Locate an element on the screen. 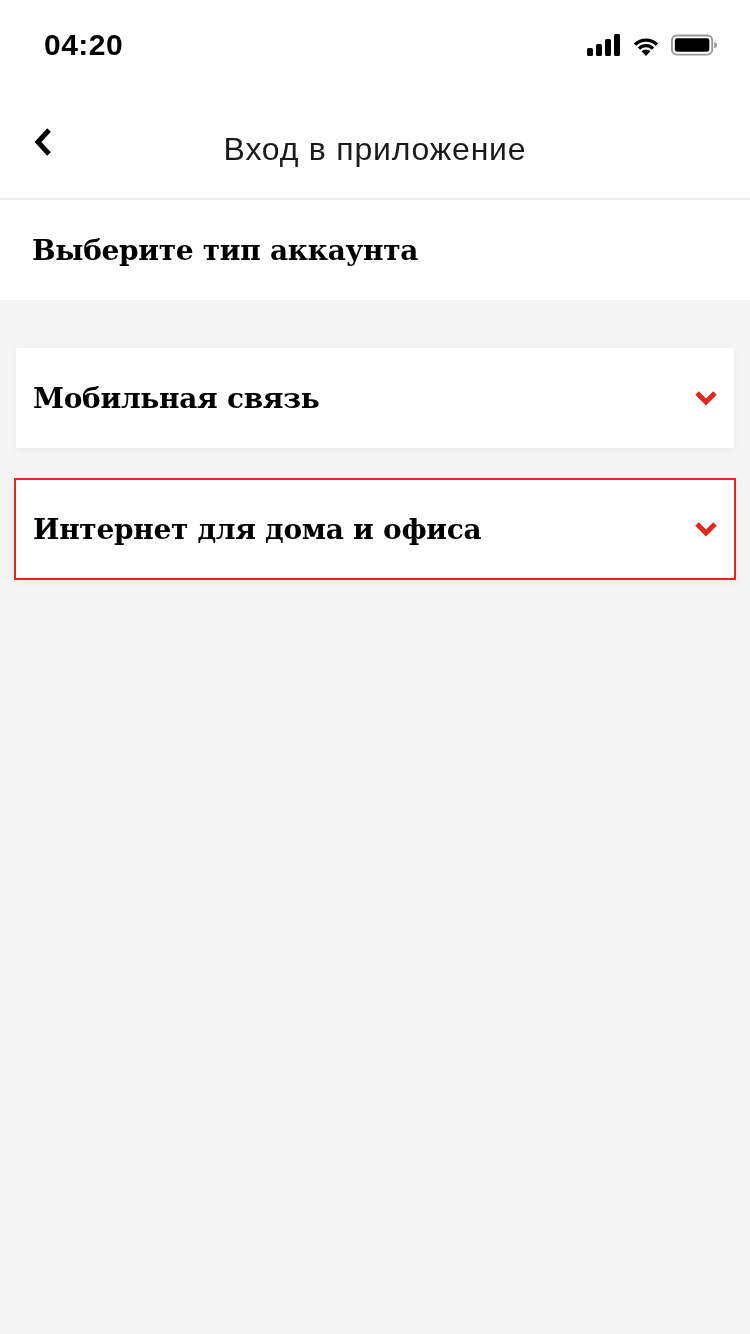 This screenshot has width=750, height=1334. account-type-option: Интернет для дома и офиса is located at coordinates (375, 529).